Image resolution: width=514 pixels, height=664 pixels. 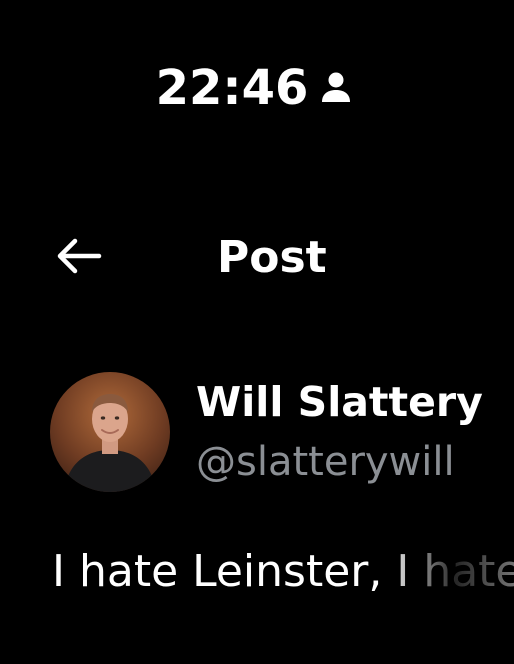 What do you see at coordinates (272, 257) in the screenshot?
I see `page-title: Post` at bounding box center [272, 257].